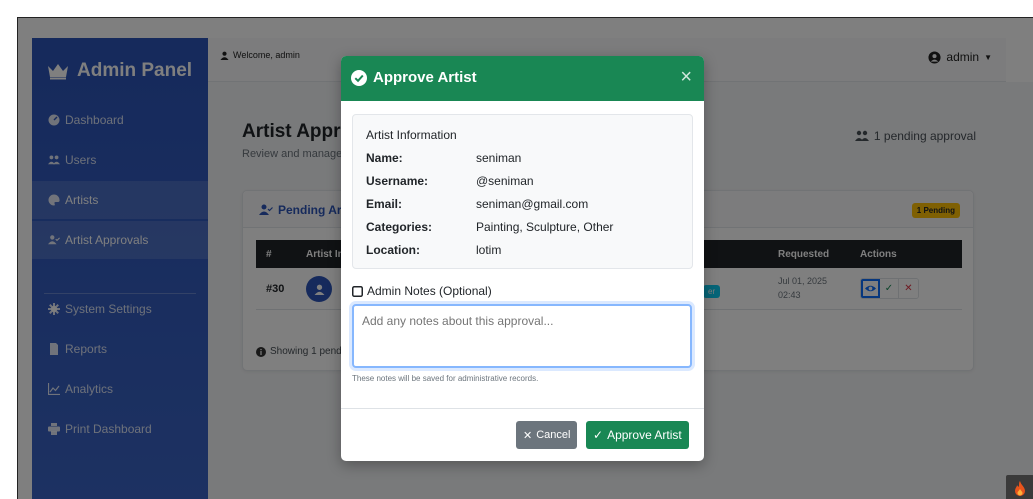 This screenshot has width=1033, height=499. I want to click on floating-action-button, so click(1019, 487).